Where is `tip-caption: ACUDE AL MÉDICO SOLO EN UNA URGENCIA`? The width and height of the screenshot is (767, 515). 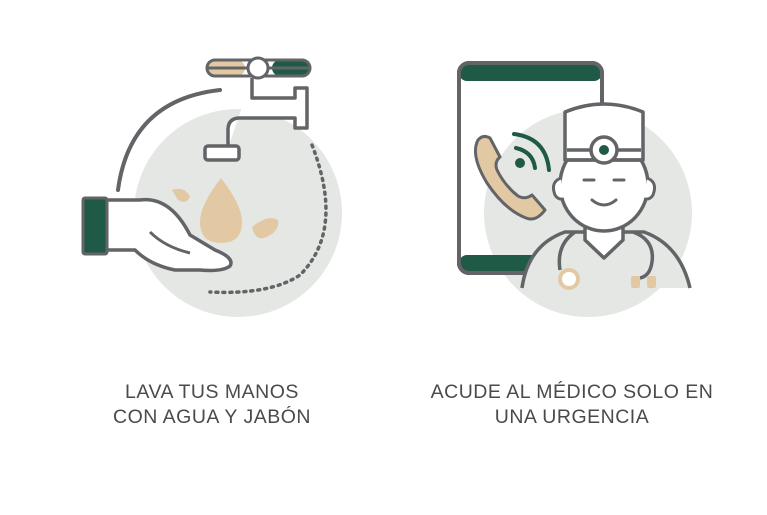
tip-caption: ACUDE AL MÉDICO SOLO EN UNA URGENCIA is located at coordinates (572, 405).